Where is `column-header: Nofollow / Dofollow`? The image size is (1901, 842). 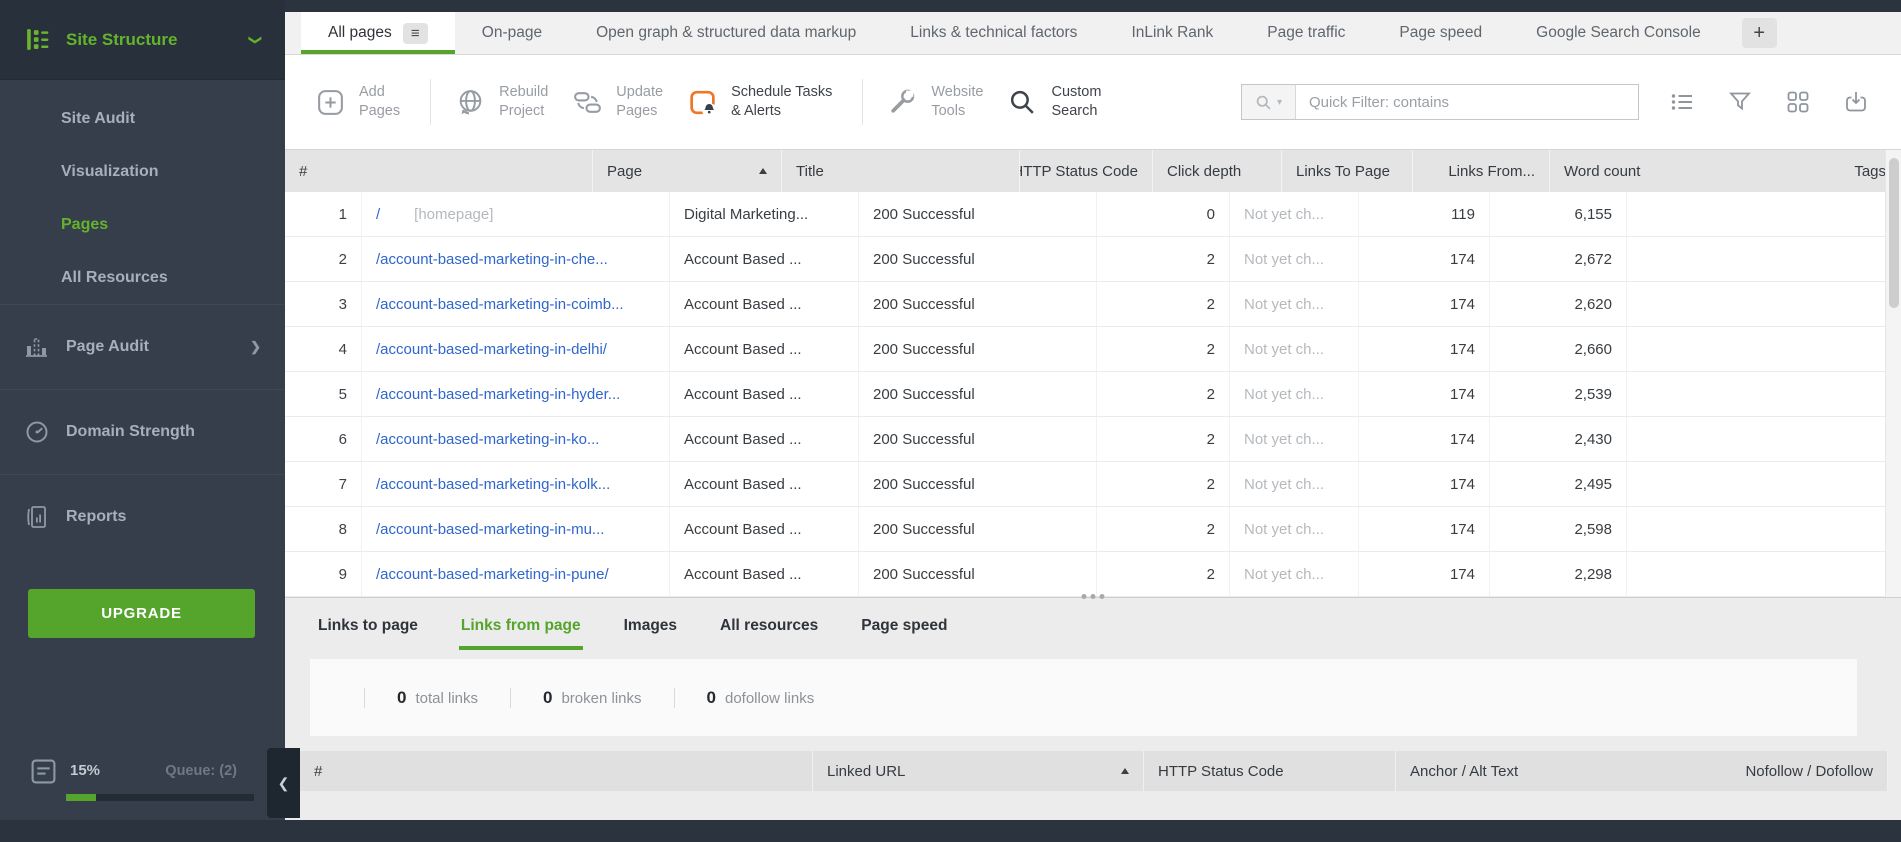 column-header: Nofollow / Dofollow is located at coordinates (1809, 771).